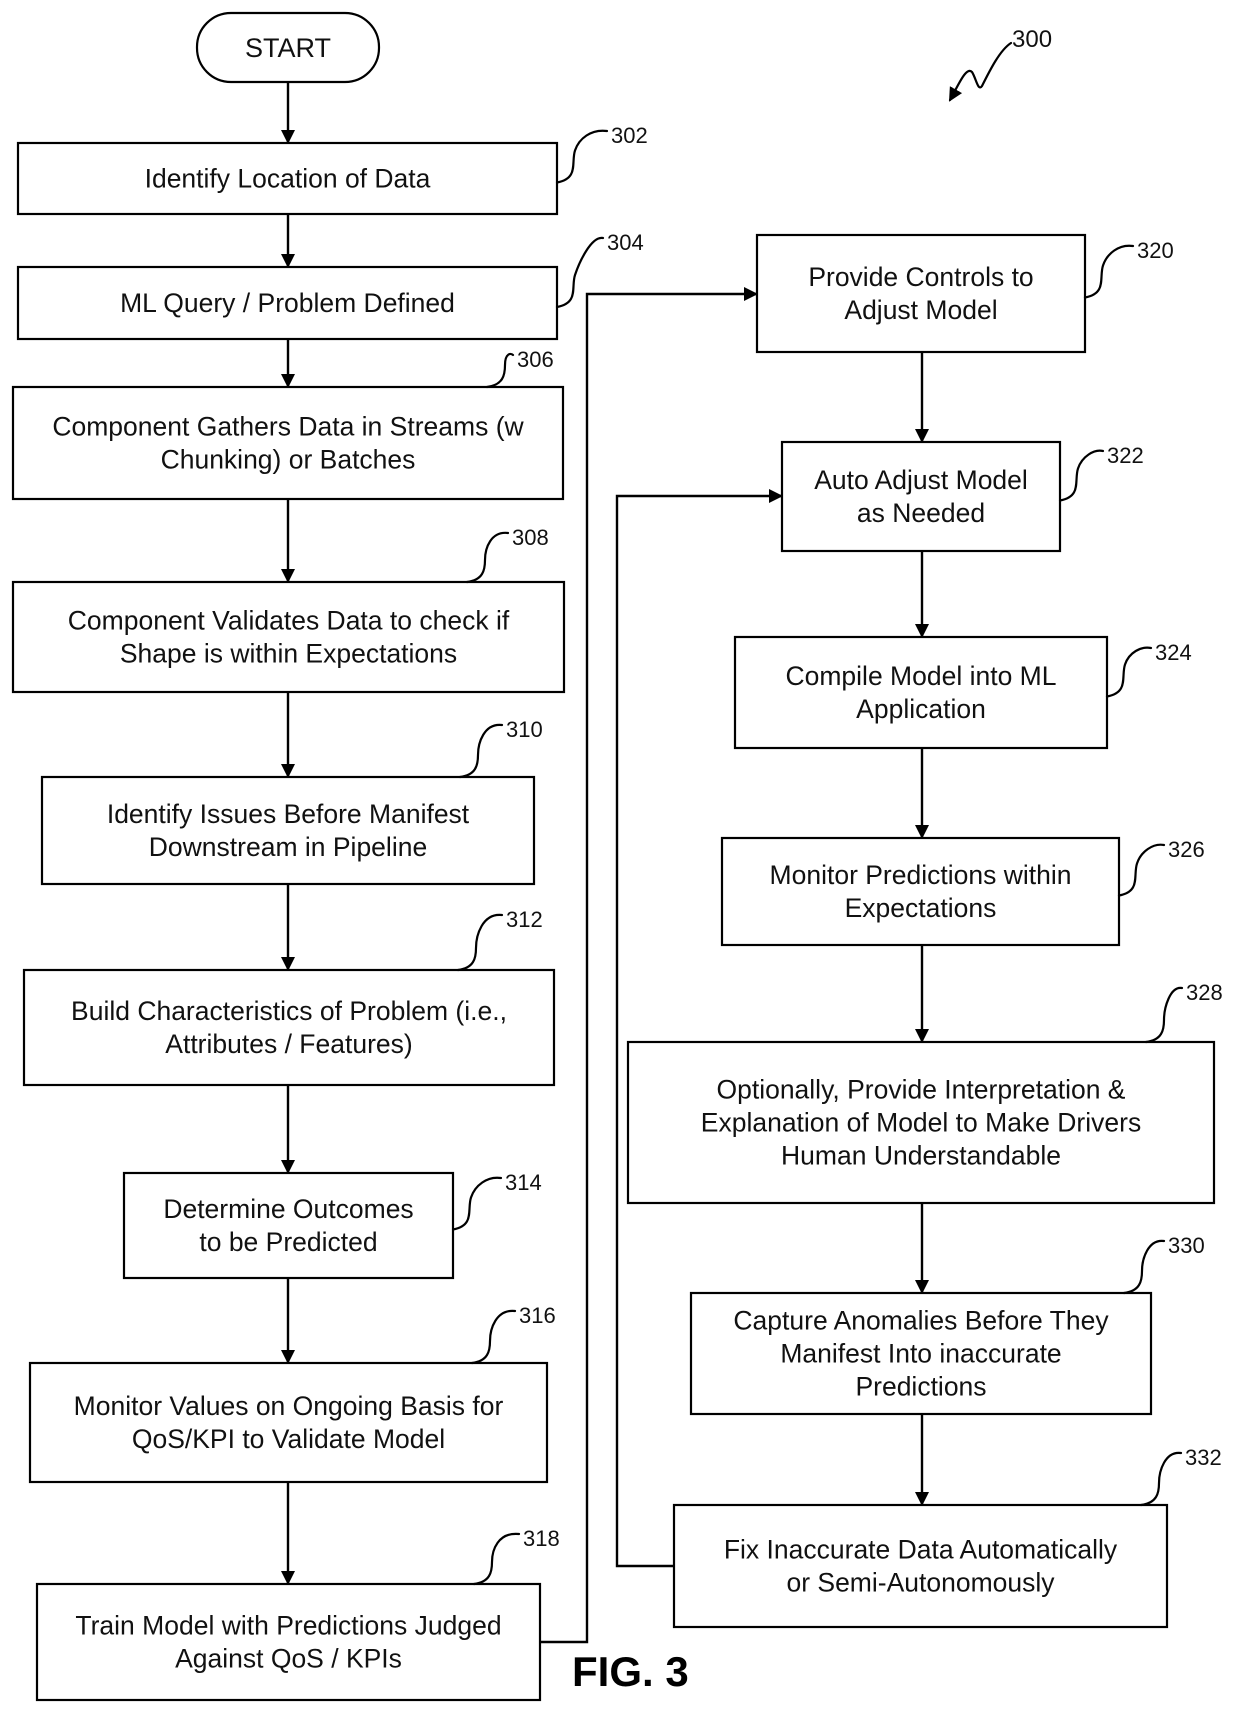 The image size is (1240, 1714). What do you see at coordinates (535, 359) in the screenshot?
I see `step-reference-number: 306` at bounding box center [535, 359].